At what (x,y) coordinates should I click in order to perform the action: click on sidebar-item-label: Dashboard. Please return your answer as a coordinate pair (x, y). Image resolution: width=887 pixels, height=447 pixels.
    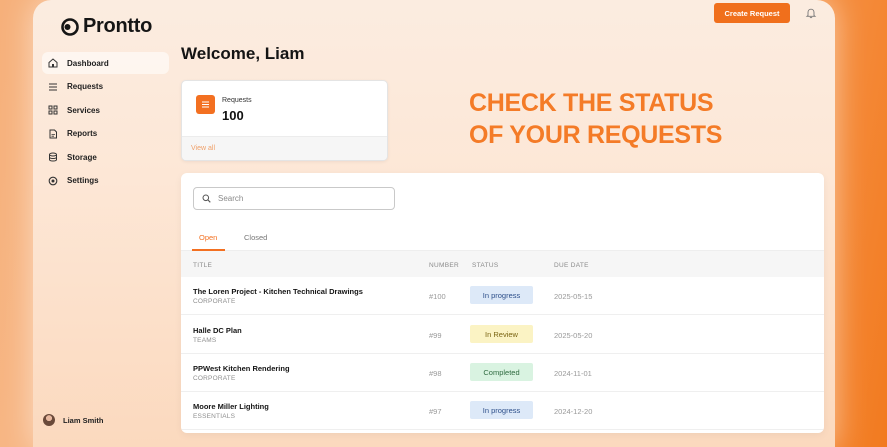
    Looking at the image, I should click on (88, 63).